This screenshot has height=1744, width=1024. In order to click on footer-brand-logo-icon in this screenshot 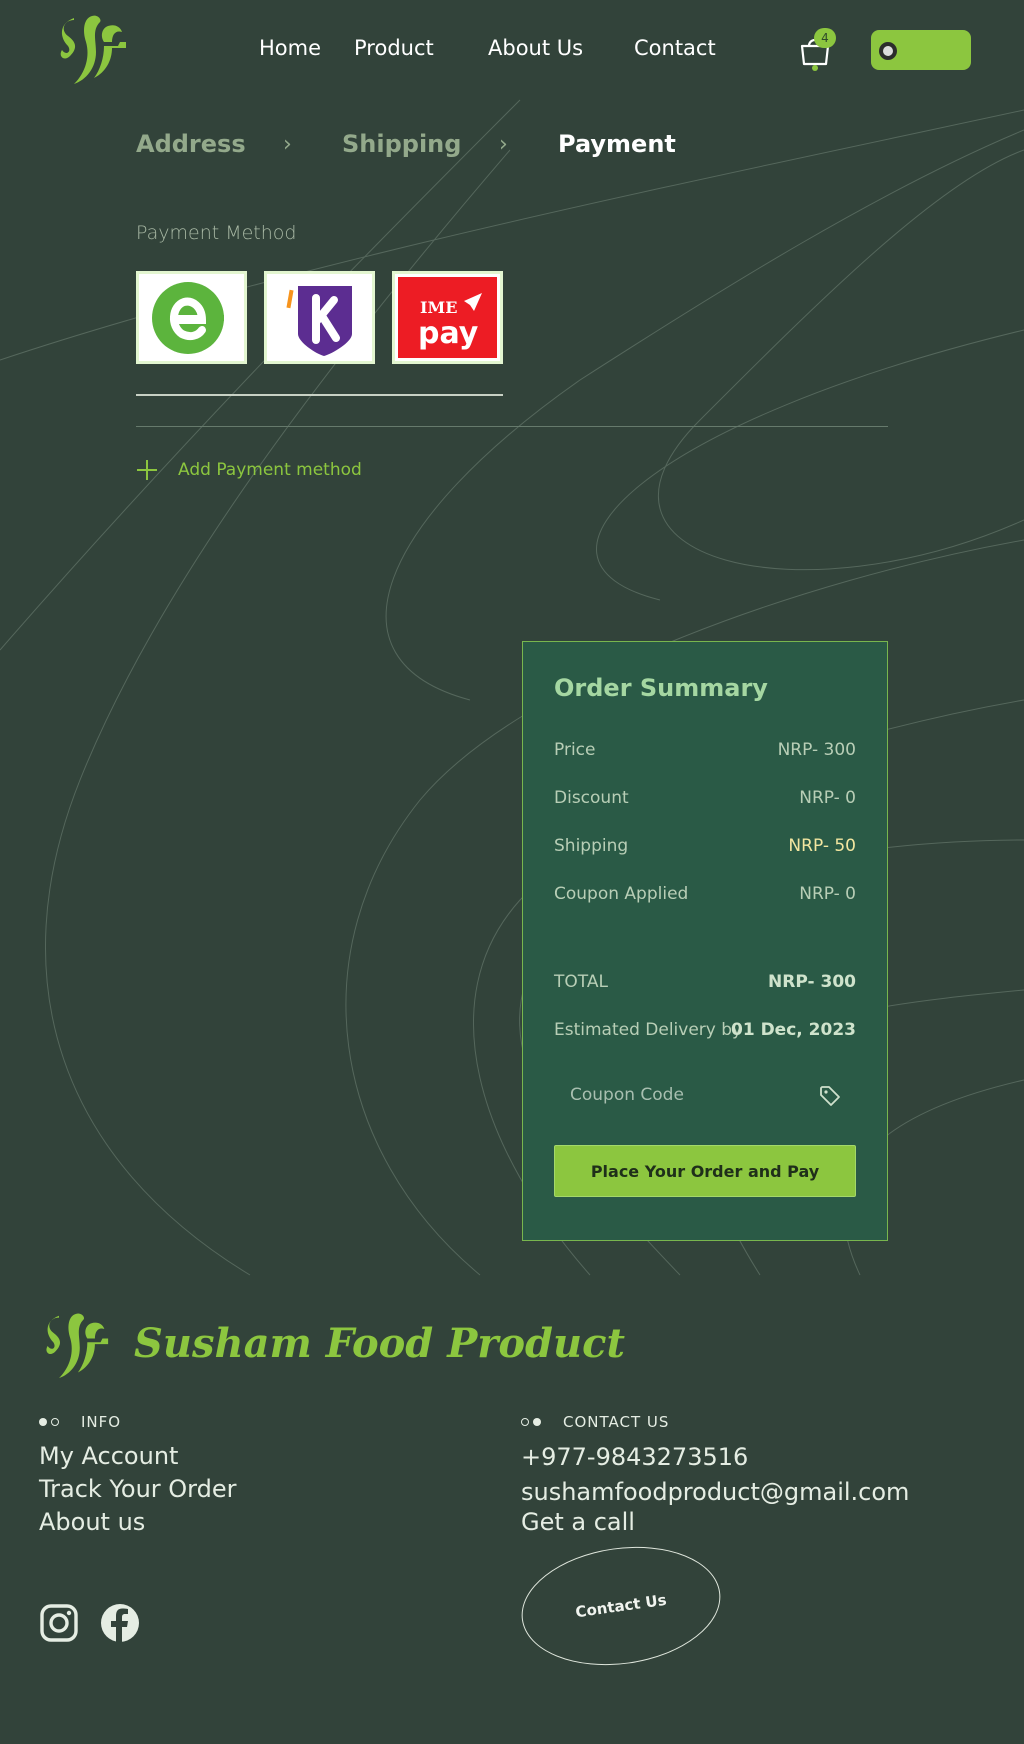, I will do `click(77, 1346)`.